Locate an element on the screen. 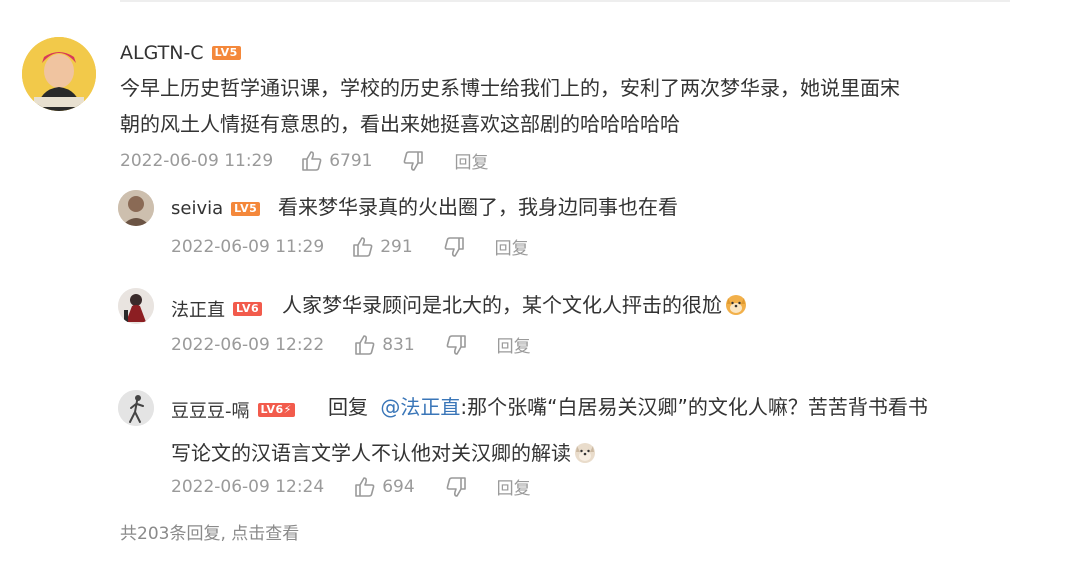 The height and width of the screenshot is (563, 1080). like-count: 831 is located at coordinates (398, 344).